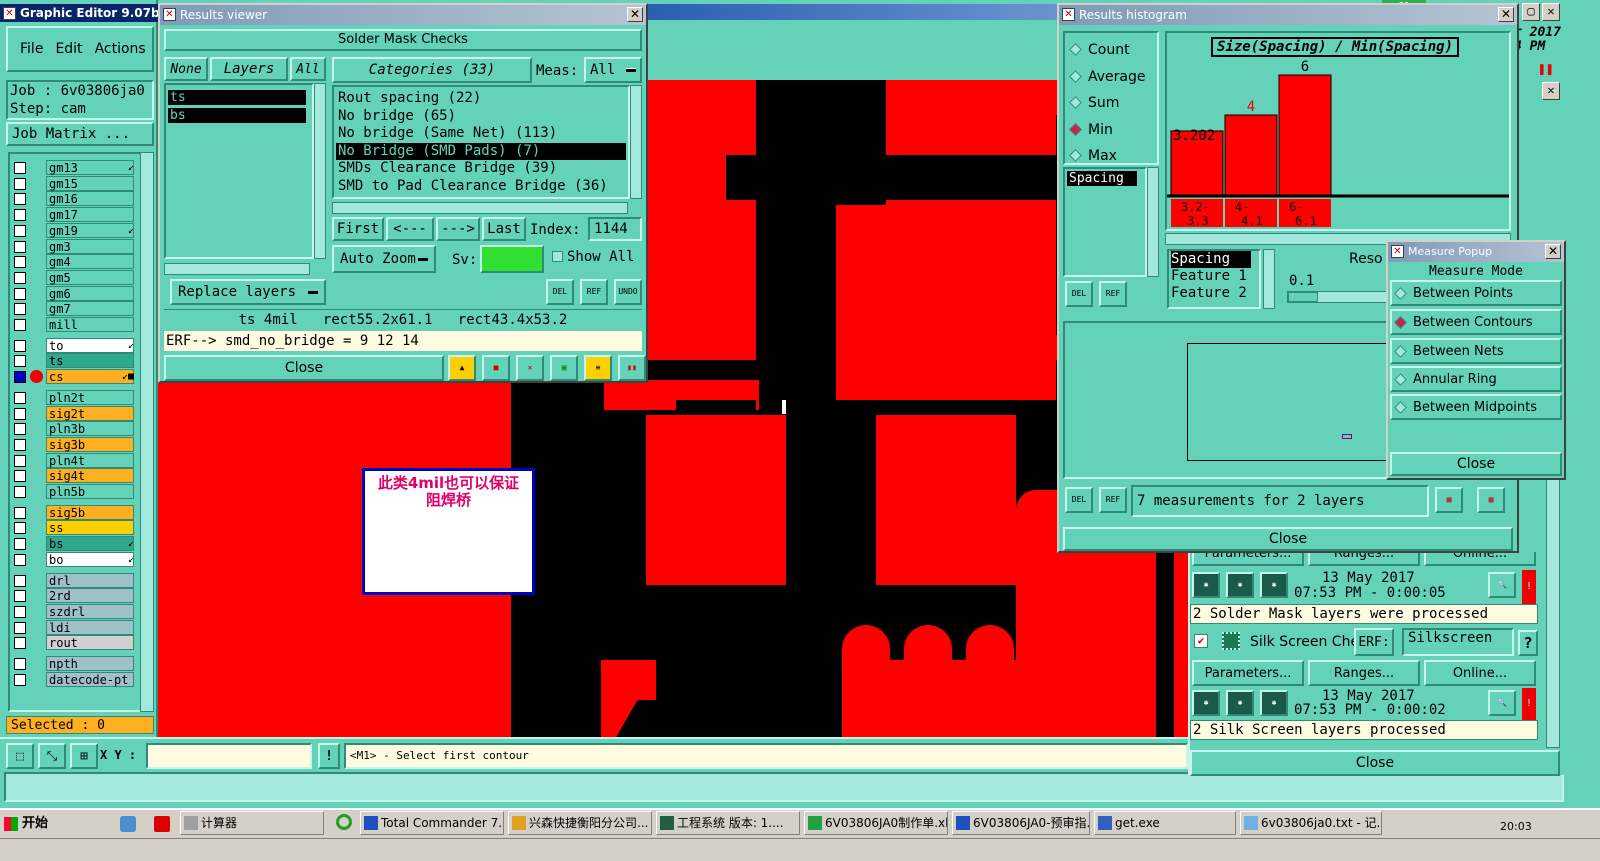  What do you see at coordinates (90, 413) in the screenshot?
I see `layer-name: sig2t` at bounding box center [90, 413].